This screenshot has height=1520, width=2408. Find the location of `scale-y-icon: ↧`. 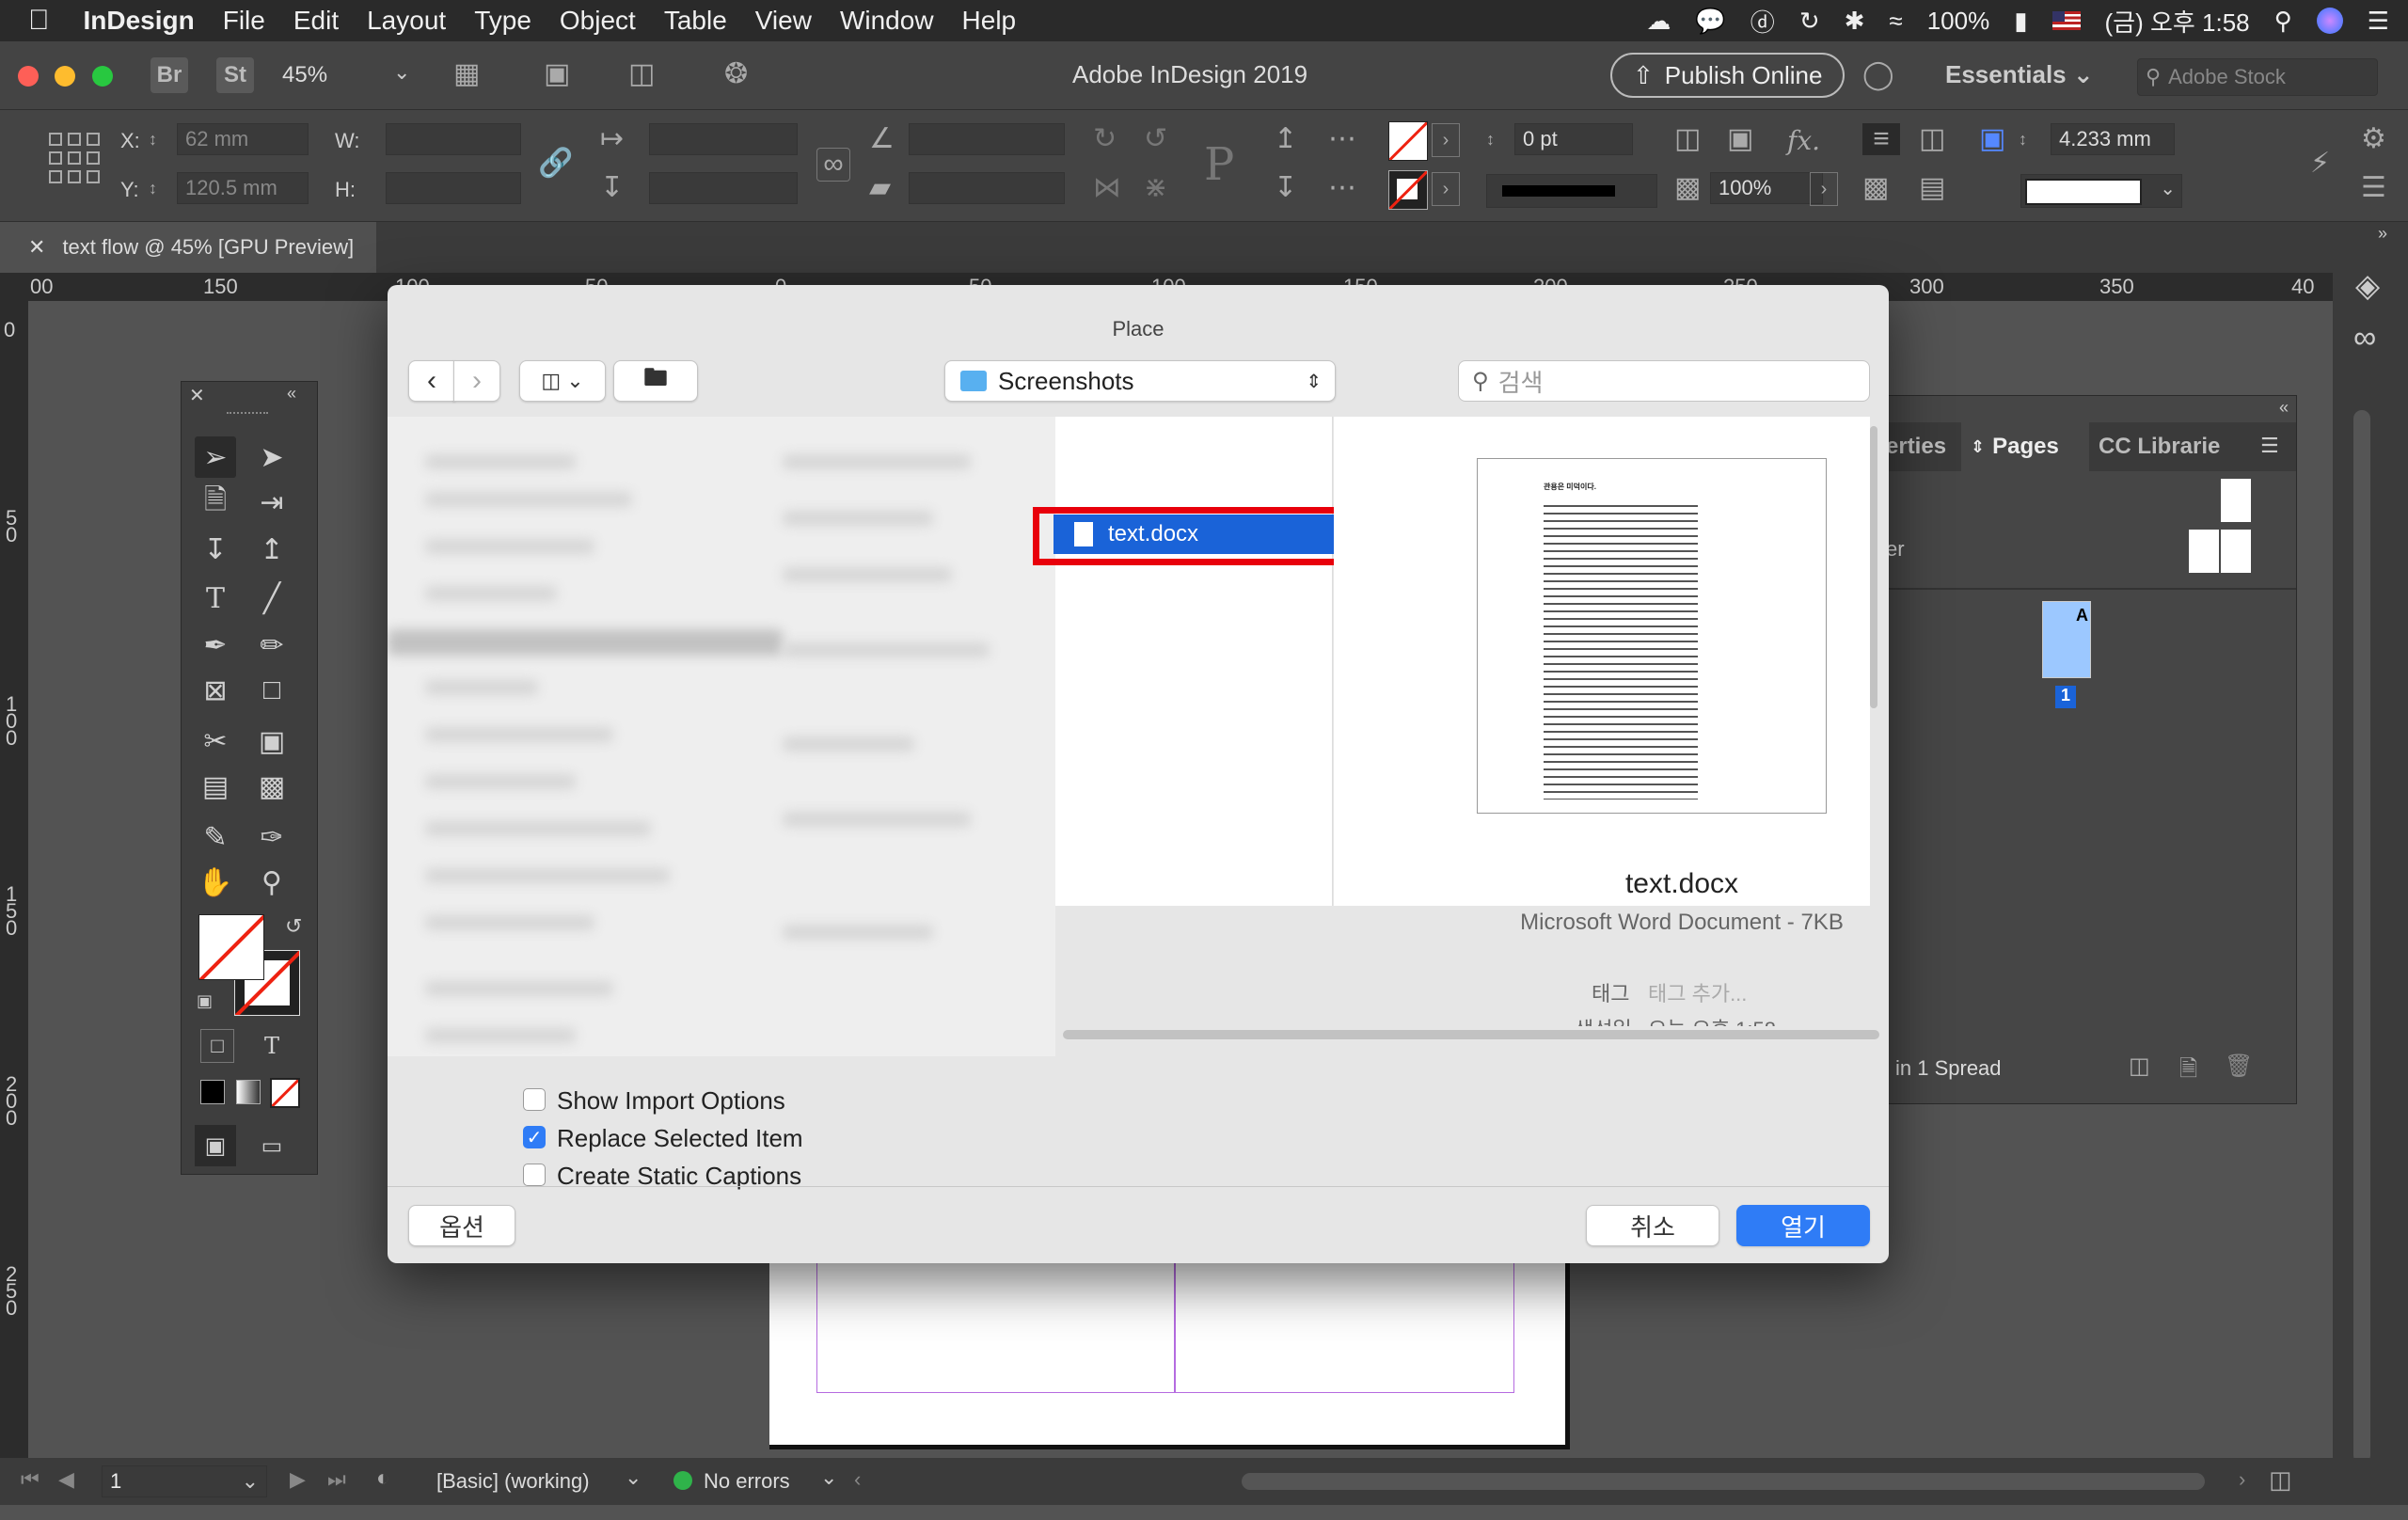

scale-y-icon: ↧ is located at coordinates (612, 188).